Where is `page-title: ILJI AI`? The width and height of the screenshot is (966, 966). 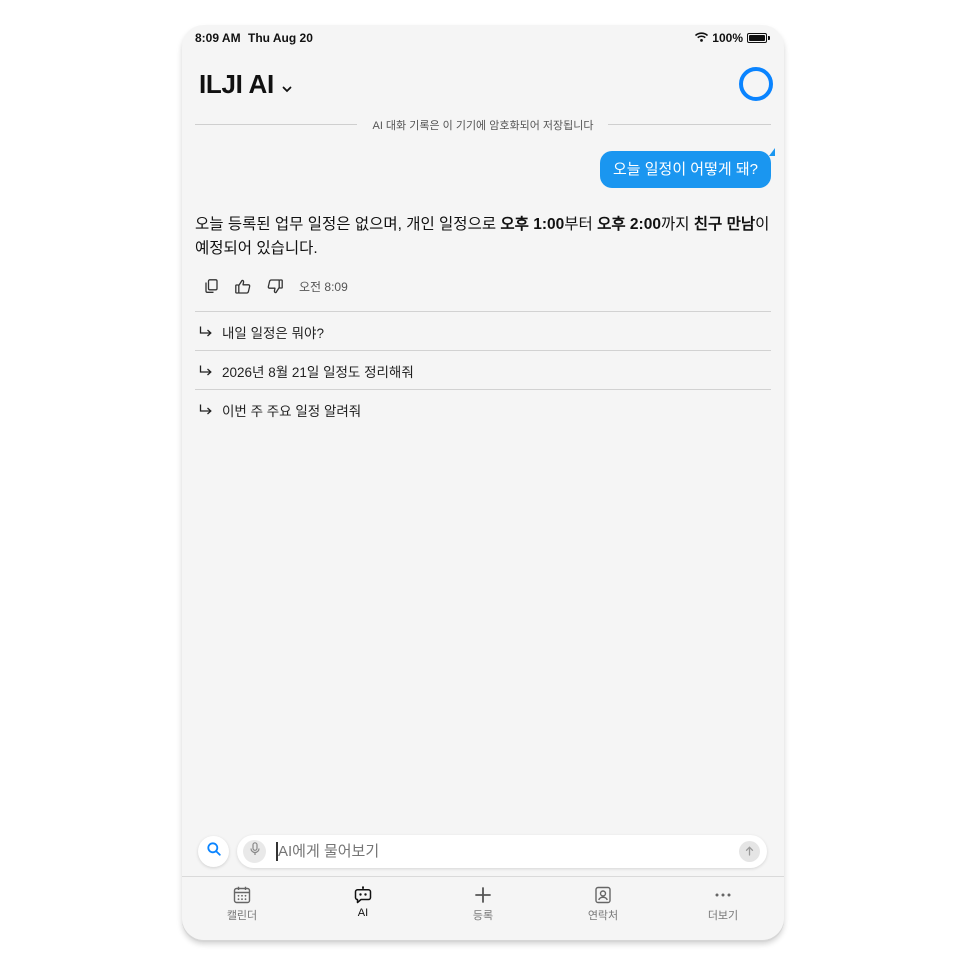 page-title: ILJI AI is located at coordinates (236, 84).